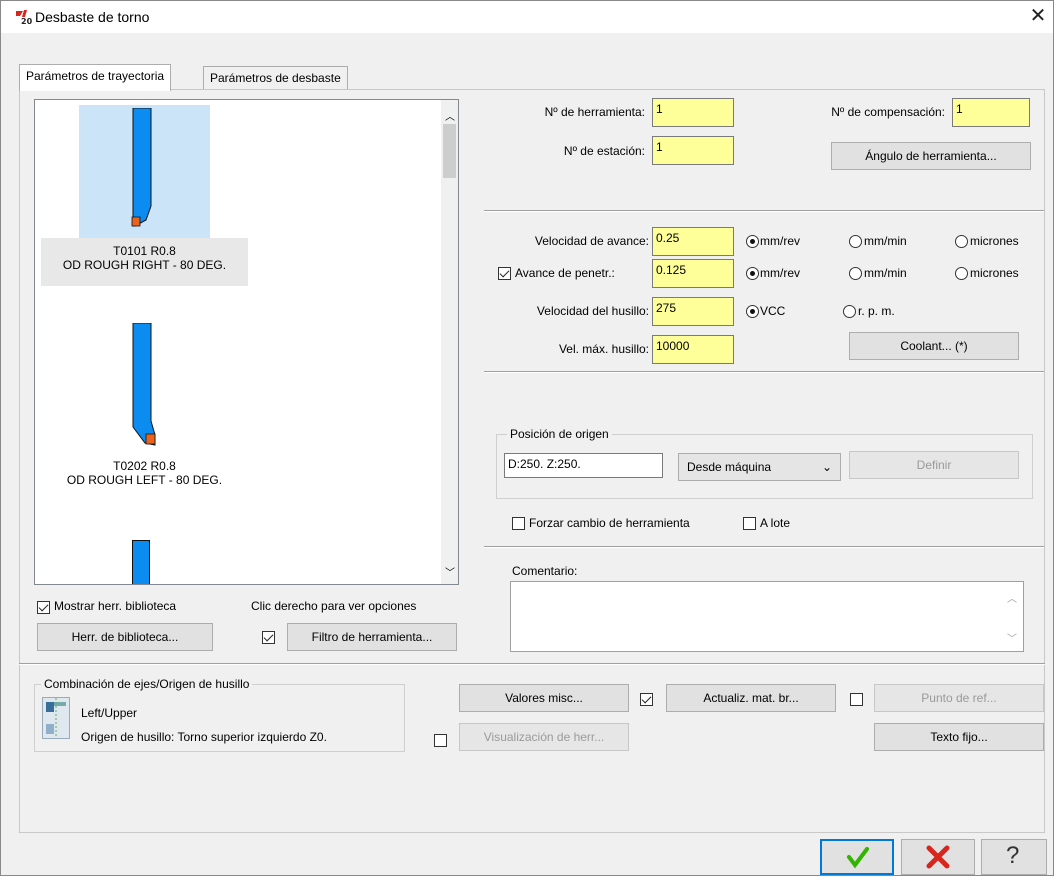 This screenshot has height=877, width=1054. I want to click on feed-mmmin-label: mm/min, so click(885, 241).